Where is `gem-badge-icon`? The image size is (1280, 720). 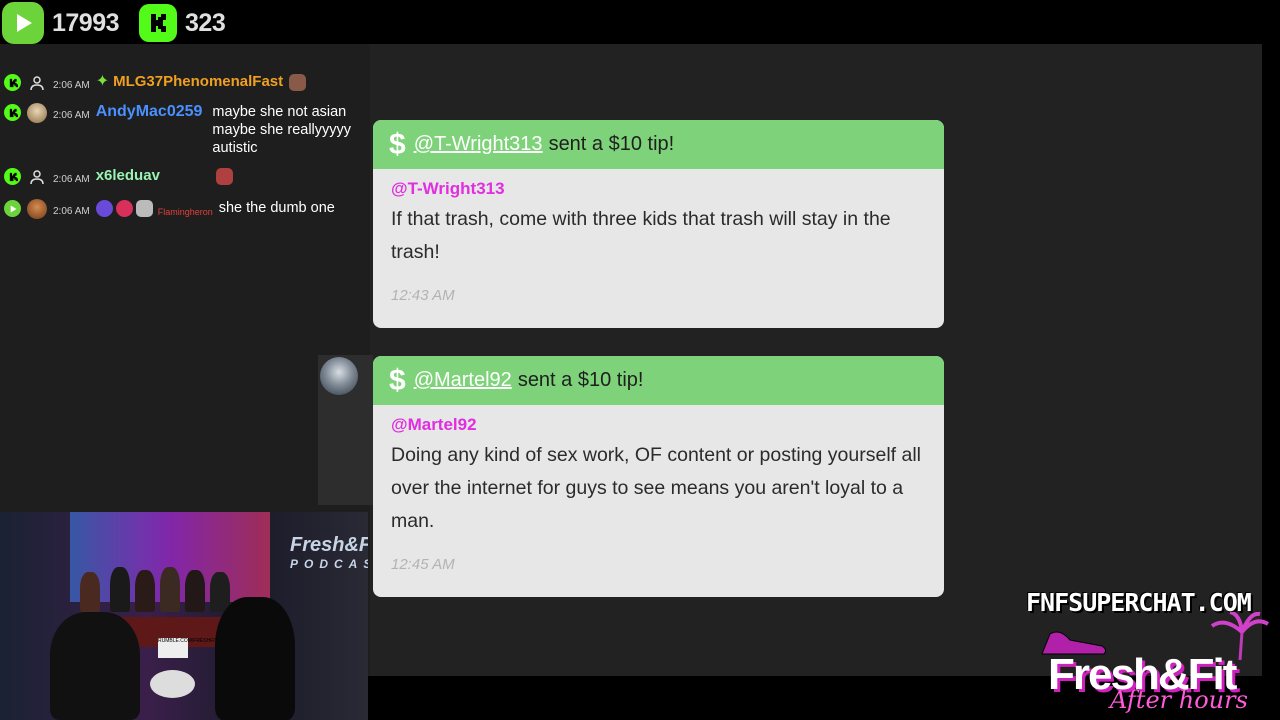 gem-badge-icon is located at coordinates (124, 208).